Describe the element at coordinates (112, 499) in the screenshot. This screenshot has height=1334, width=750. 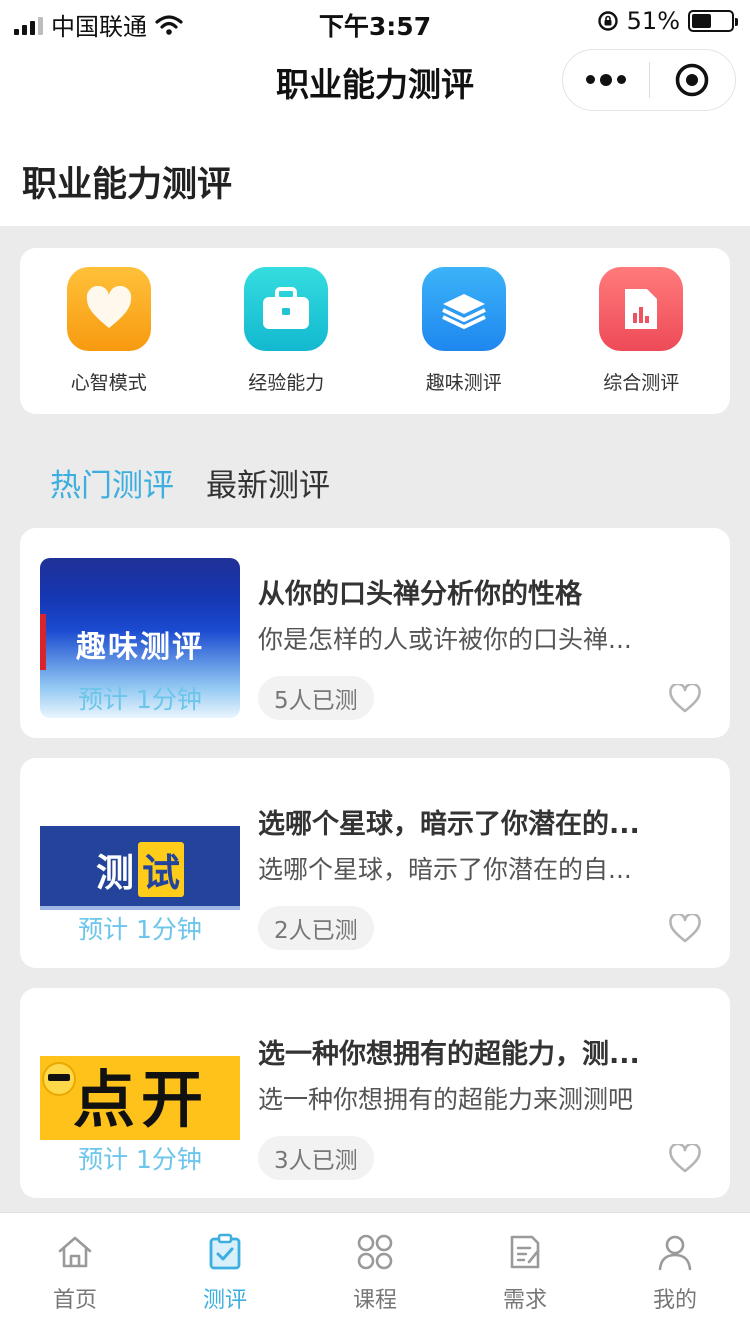
I see `tab-hot: 热门测评` at that location.